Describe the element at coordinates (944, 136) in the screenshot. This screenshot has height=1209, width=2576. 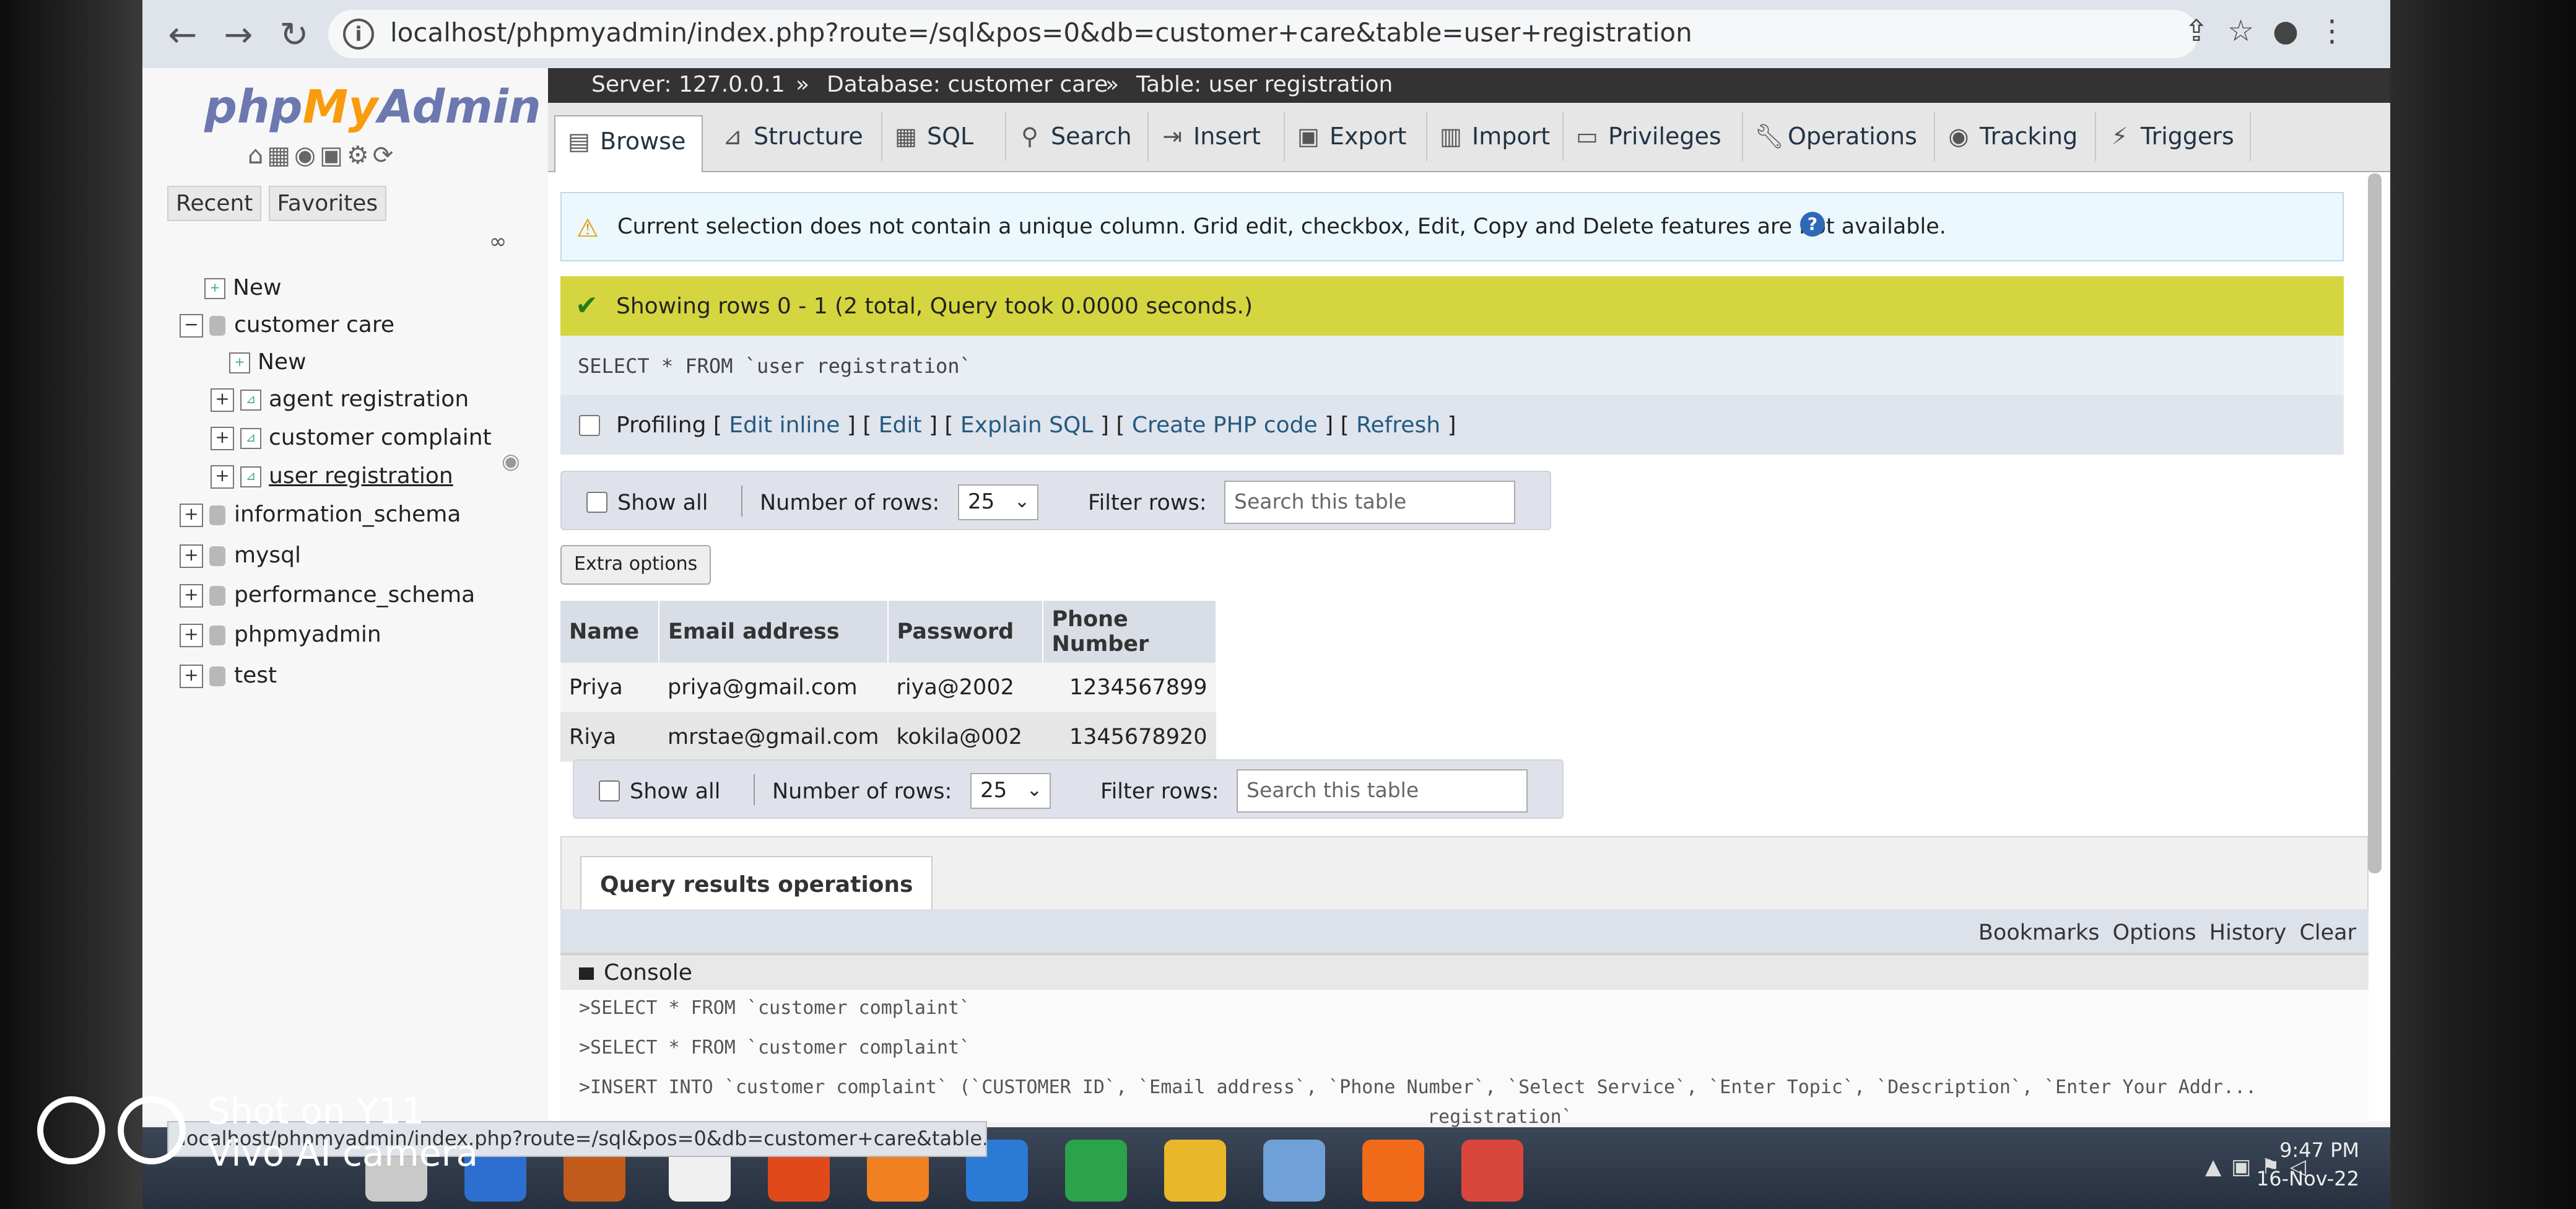
I see `tab-sql: ▦ SQL` at that location.